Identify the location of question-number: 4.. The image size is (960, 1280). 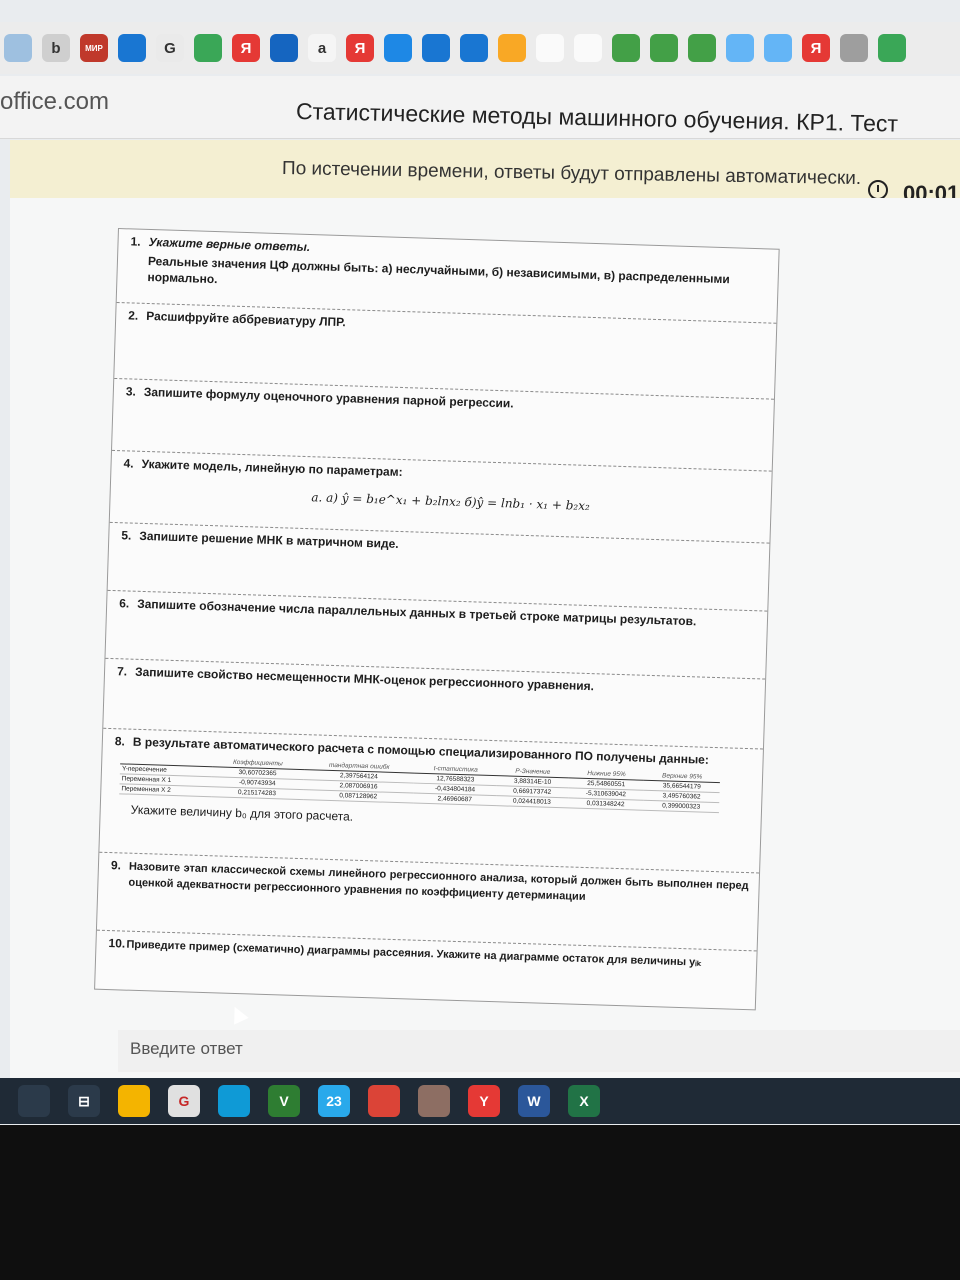
(128, 463).